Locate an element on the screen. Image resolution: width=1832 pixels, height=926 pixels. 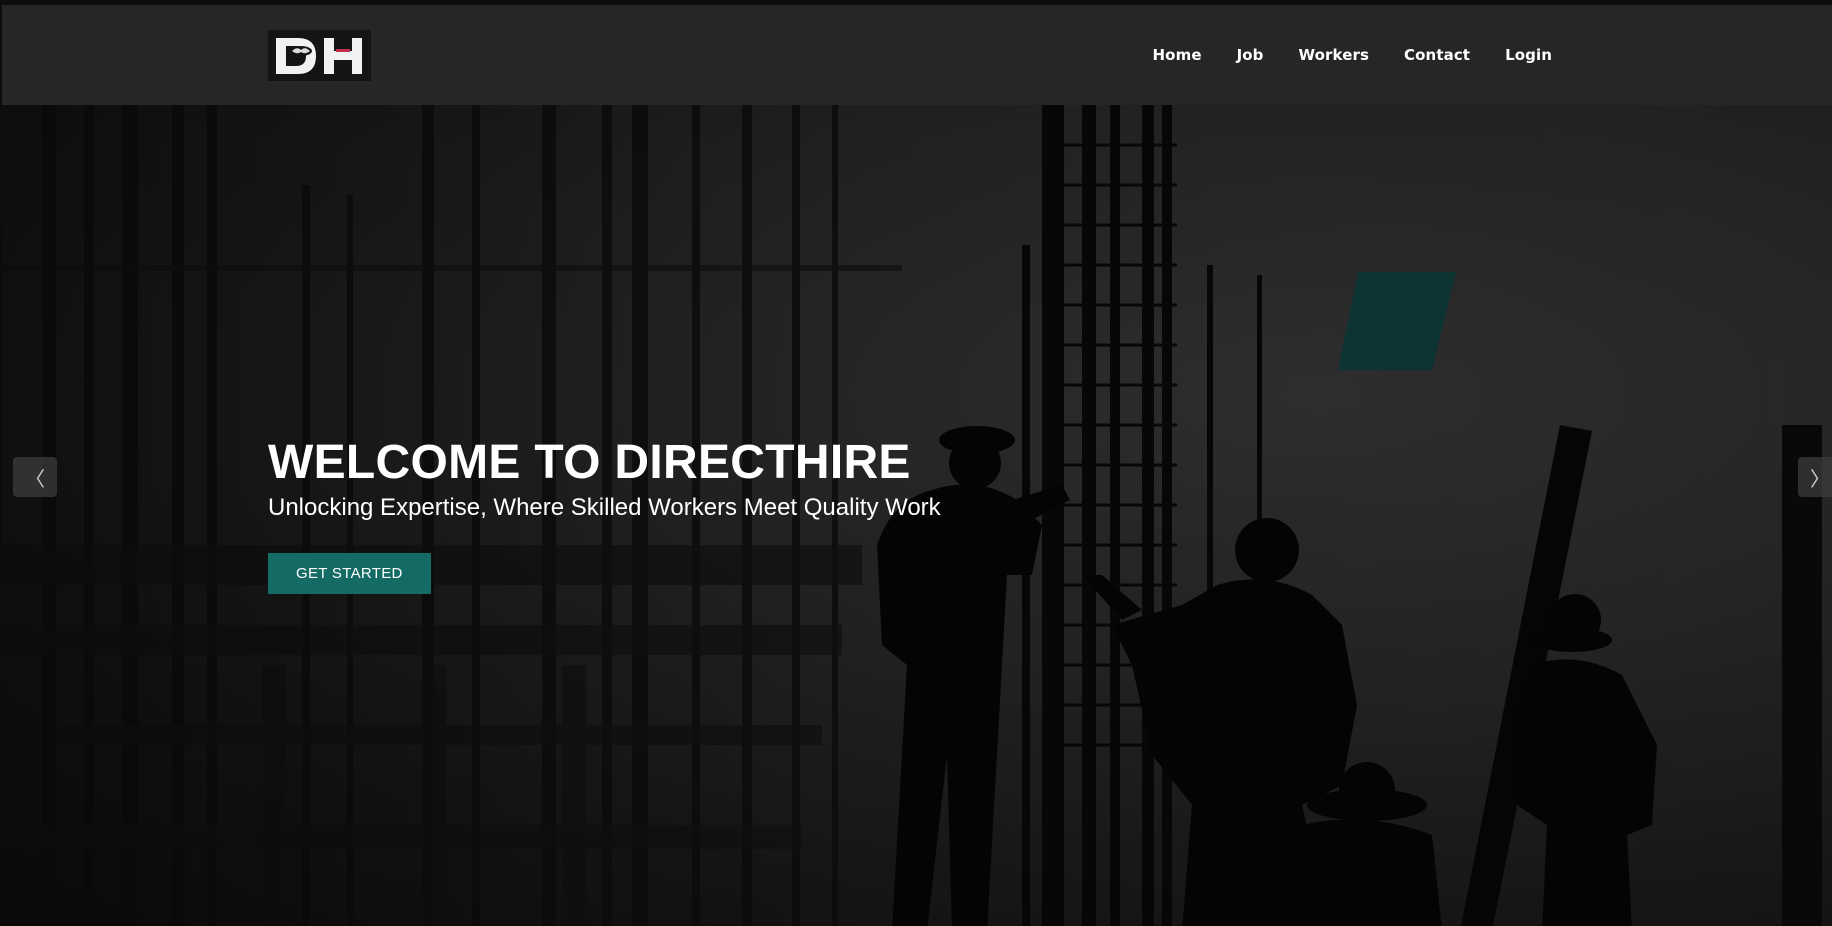
nav-contact: Contact is located at coordinates (1437, 55).